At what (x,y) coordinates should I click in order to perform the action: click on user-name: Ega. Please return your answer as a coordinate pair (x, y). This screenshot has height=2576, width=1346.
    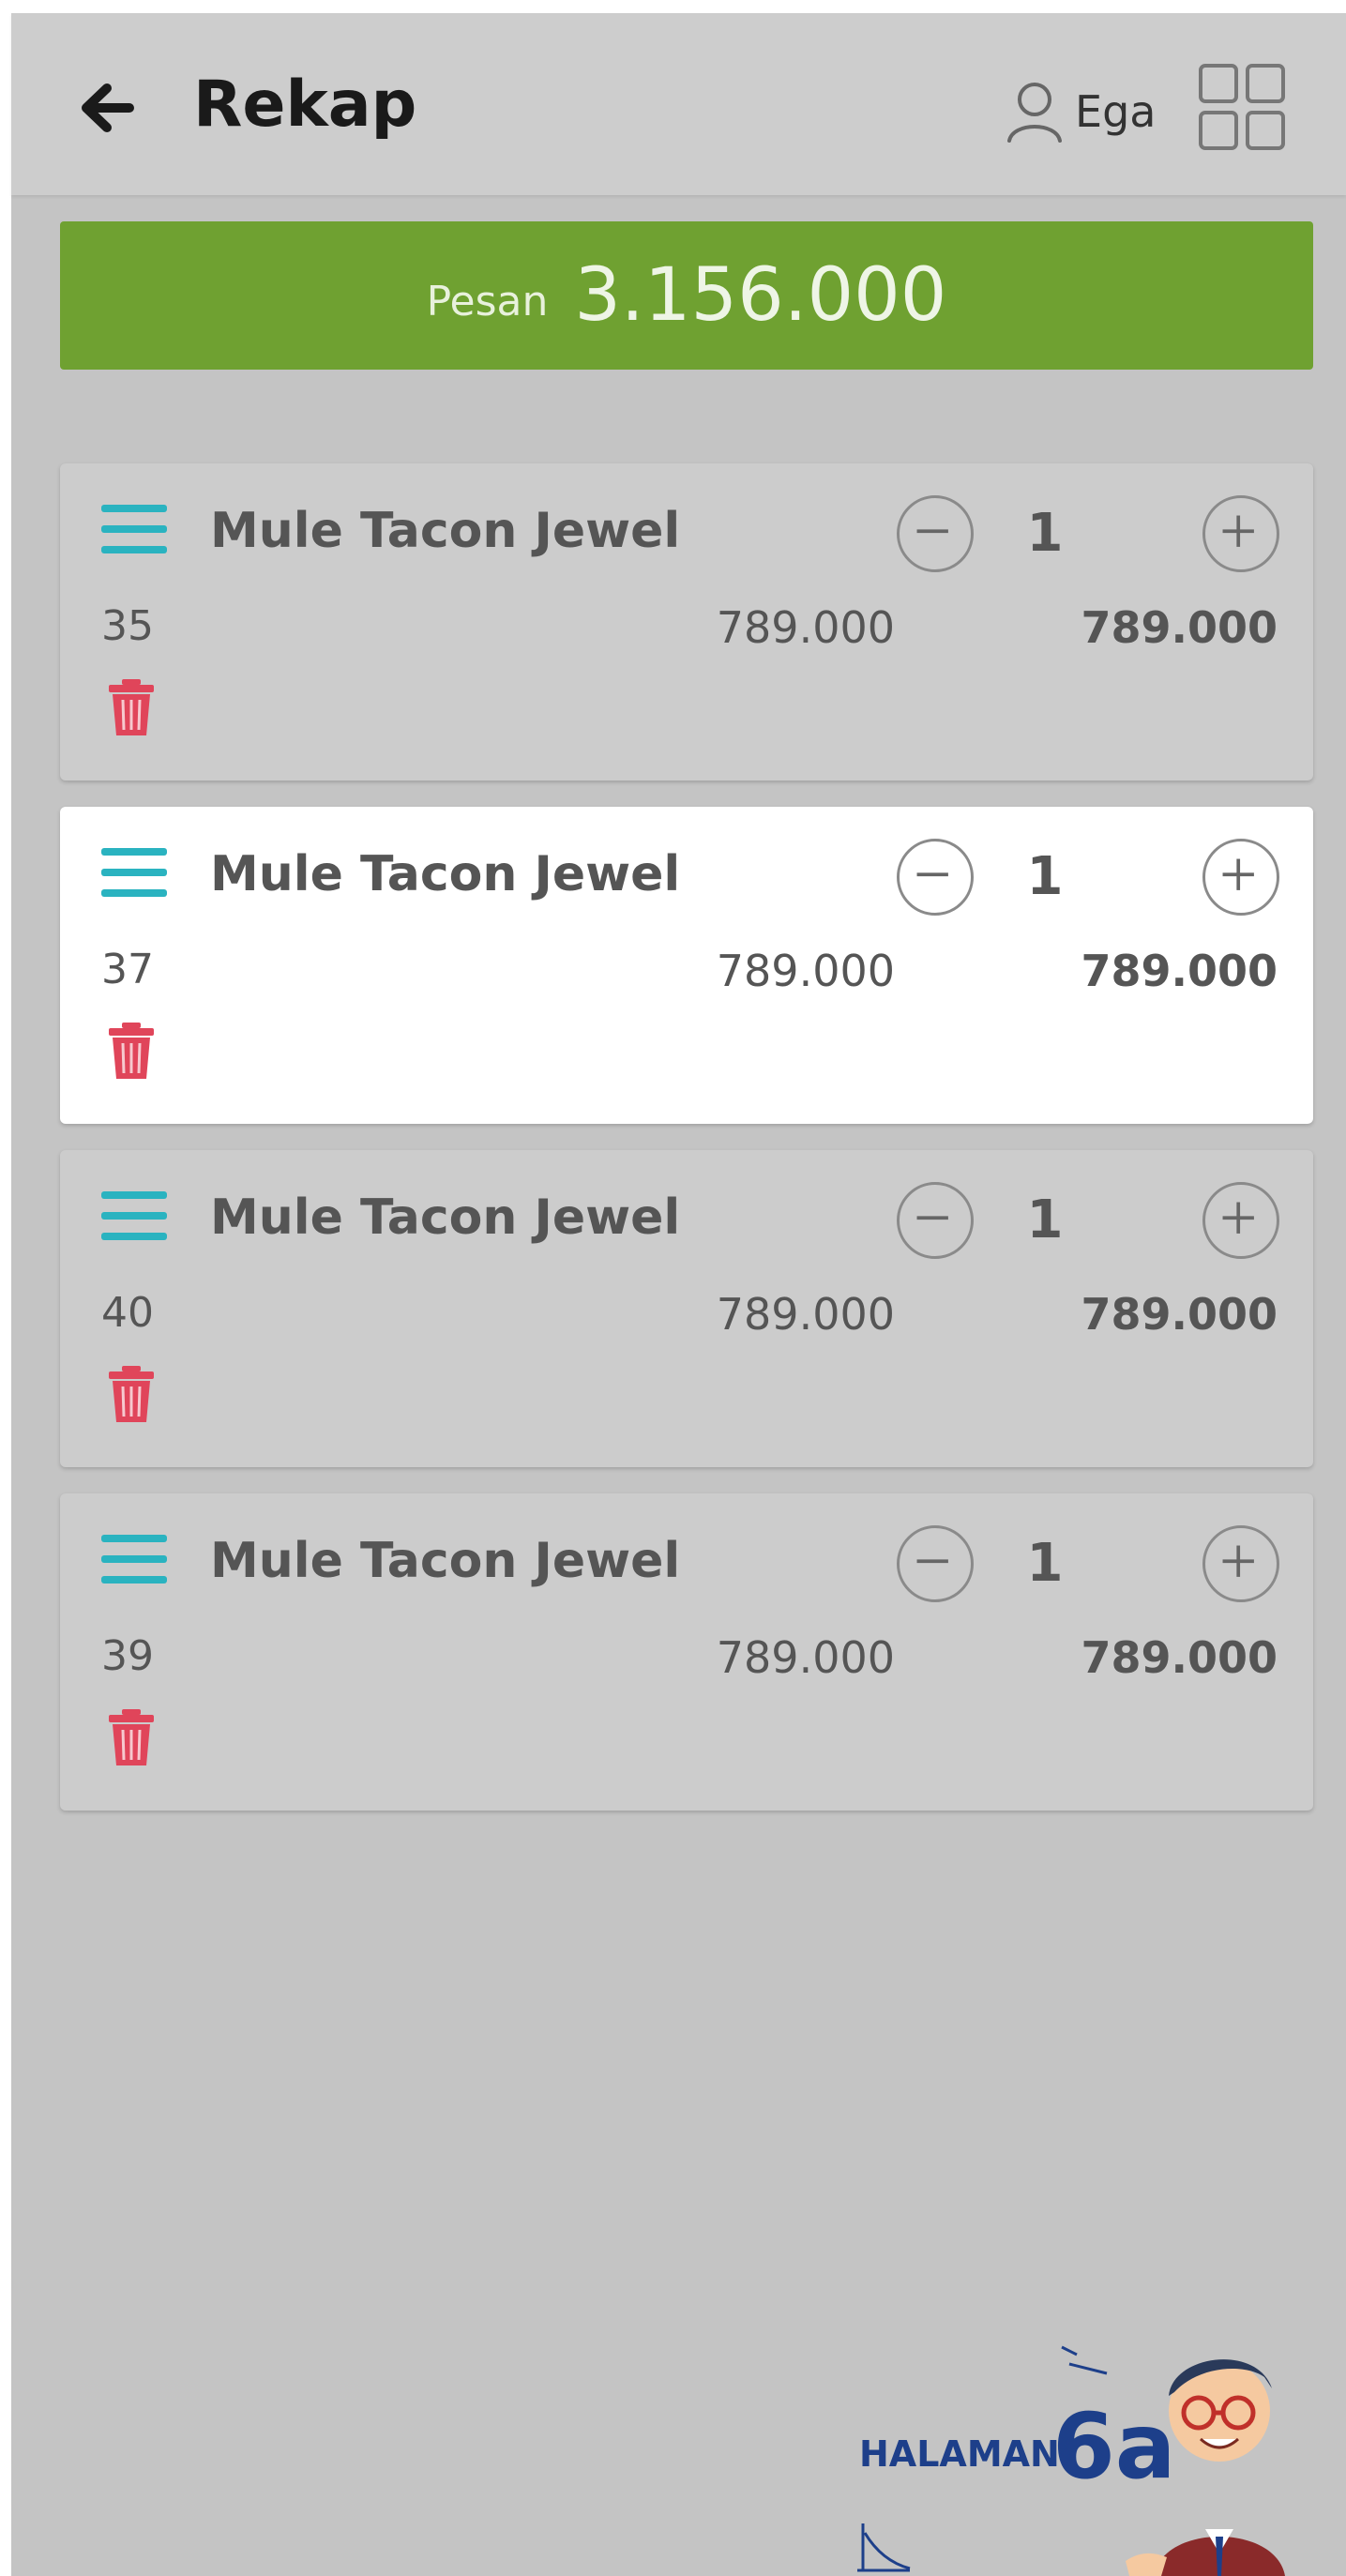
    Looking at the image, I should click on (1116, 111).